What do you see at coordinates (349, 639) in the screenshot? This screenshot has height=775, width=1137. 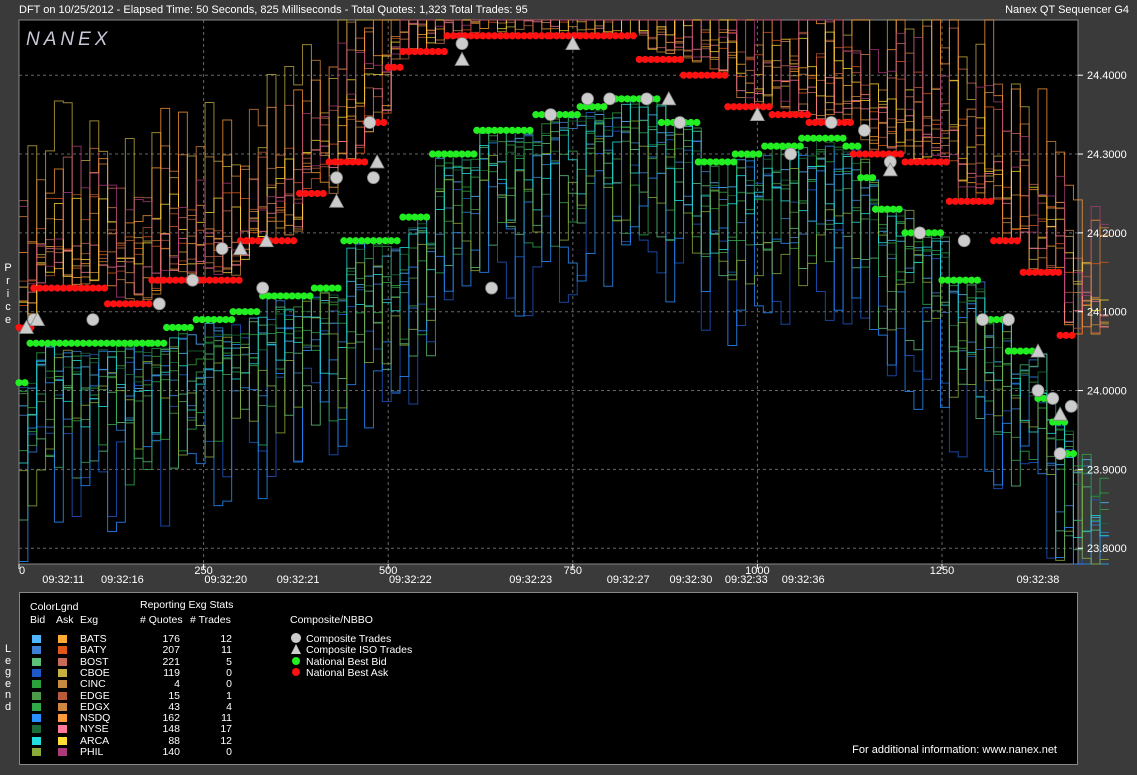 I see `composite-label: Composite Trades` at bounding box center [349, 639].